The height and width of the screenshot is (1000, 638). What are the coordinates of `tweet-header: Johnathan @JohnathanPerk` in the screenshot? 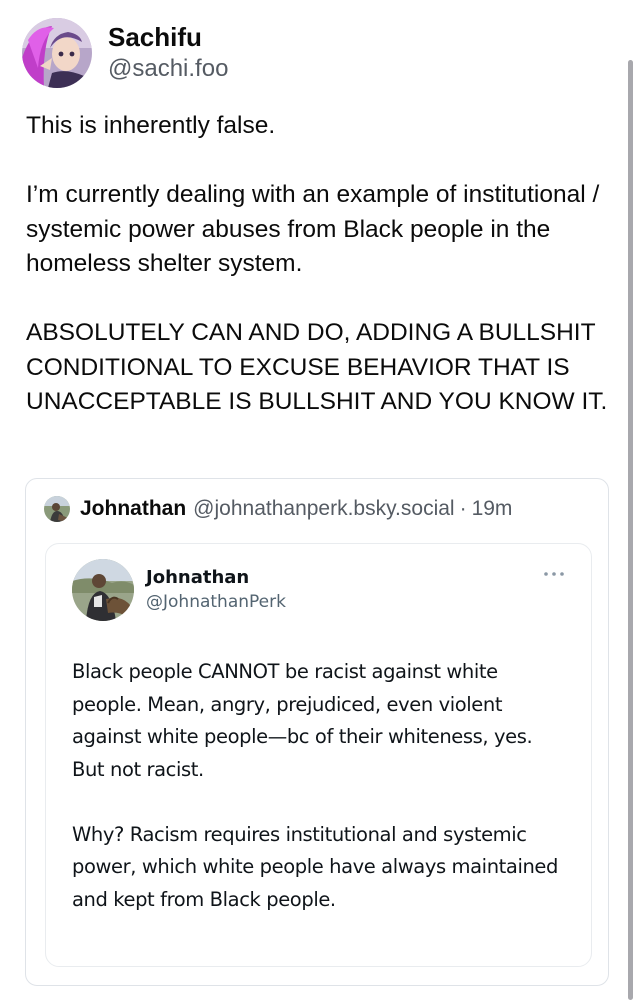 It's located at (179, 590).